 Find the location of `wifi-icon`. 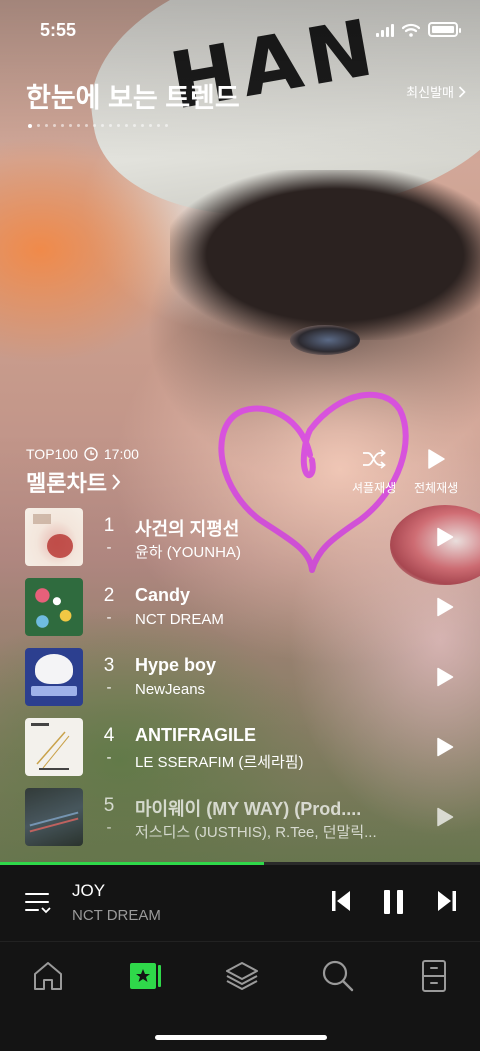

wifi-icon is located at coordinates (411, 30).